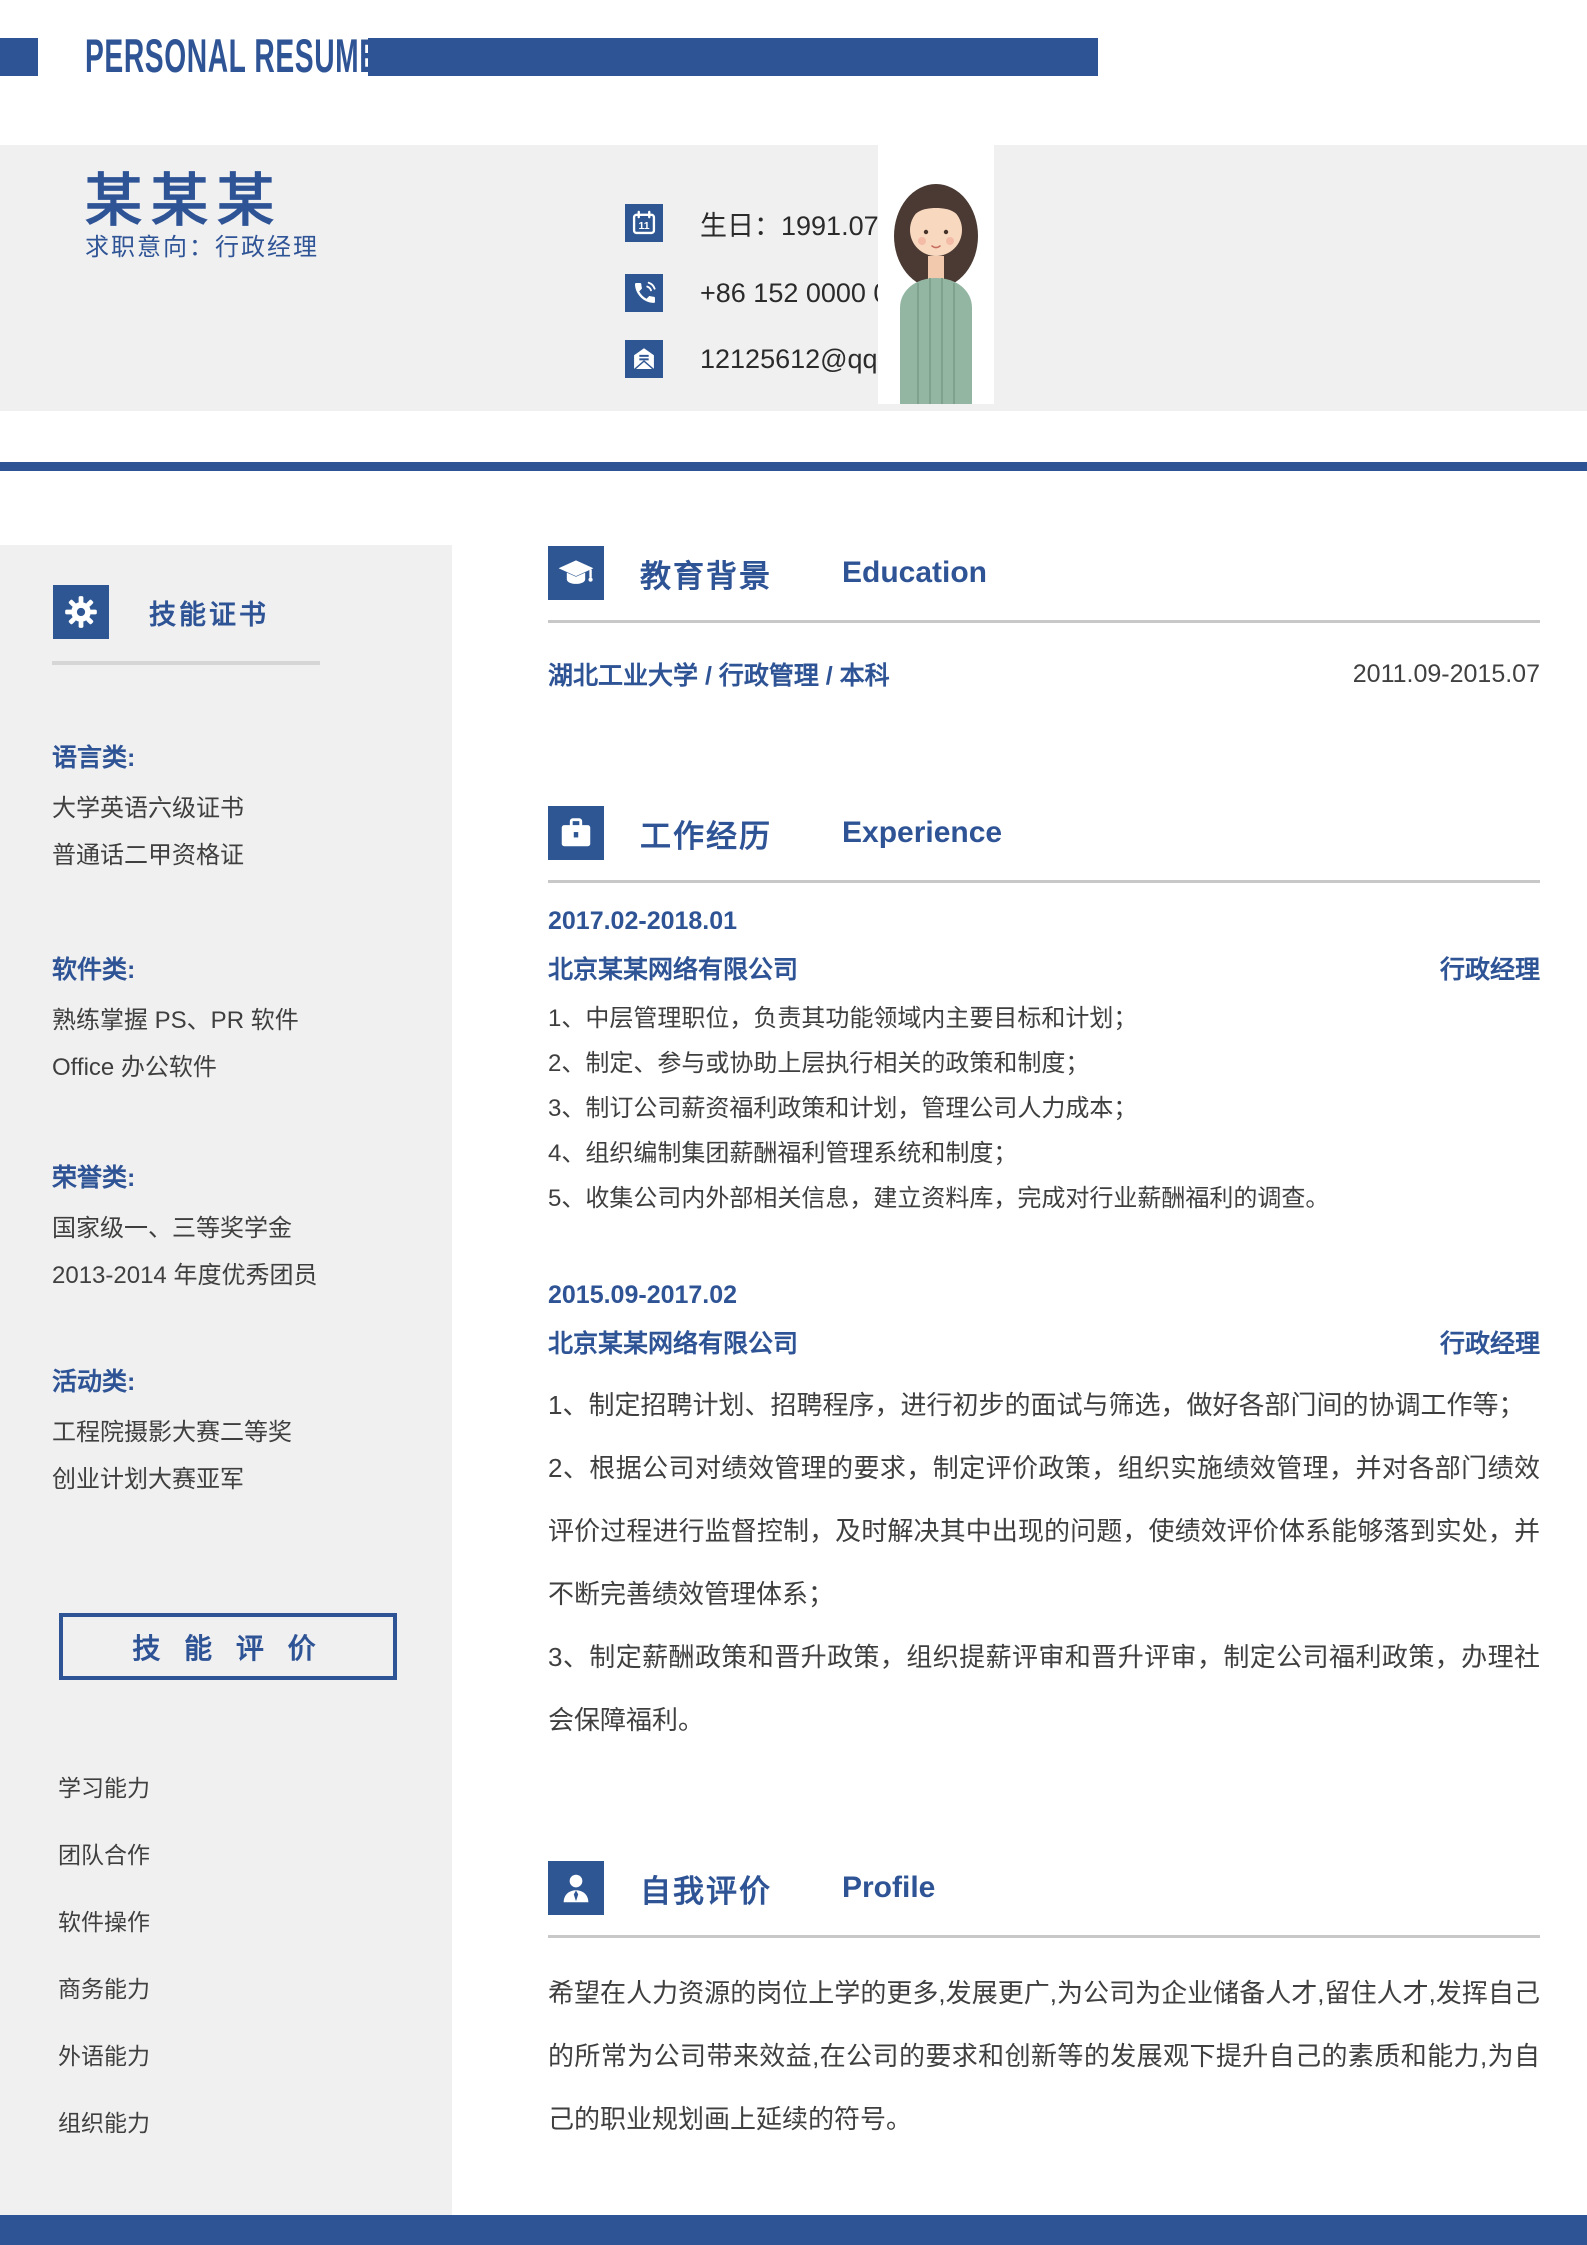  What do you see at coordinates (1044, 1888) in the screenshot?
I see `profile-header: 自我评价 Profile` at bounding box center [1044, 1888].